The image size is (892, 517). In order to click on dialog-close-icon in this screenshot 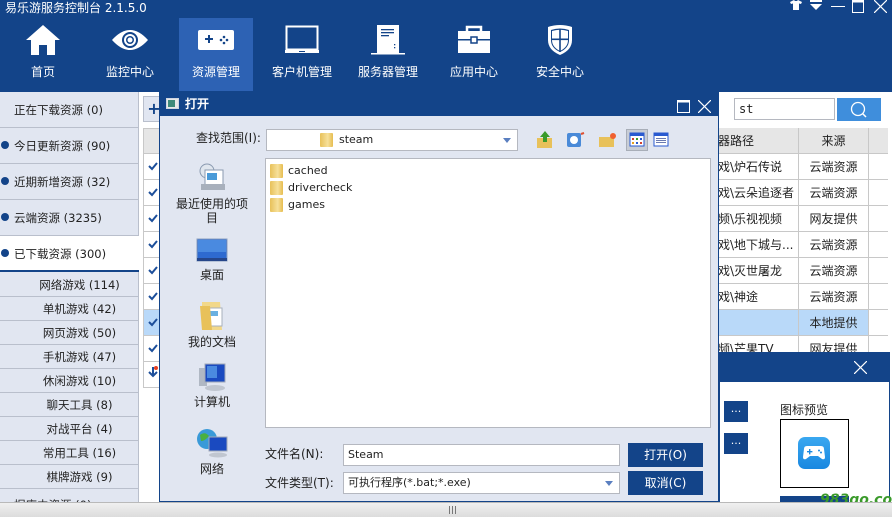, I will do `click(704, 105)`.